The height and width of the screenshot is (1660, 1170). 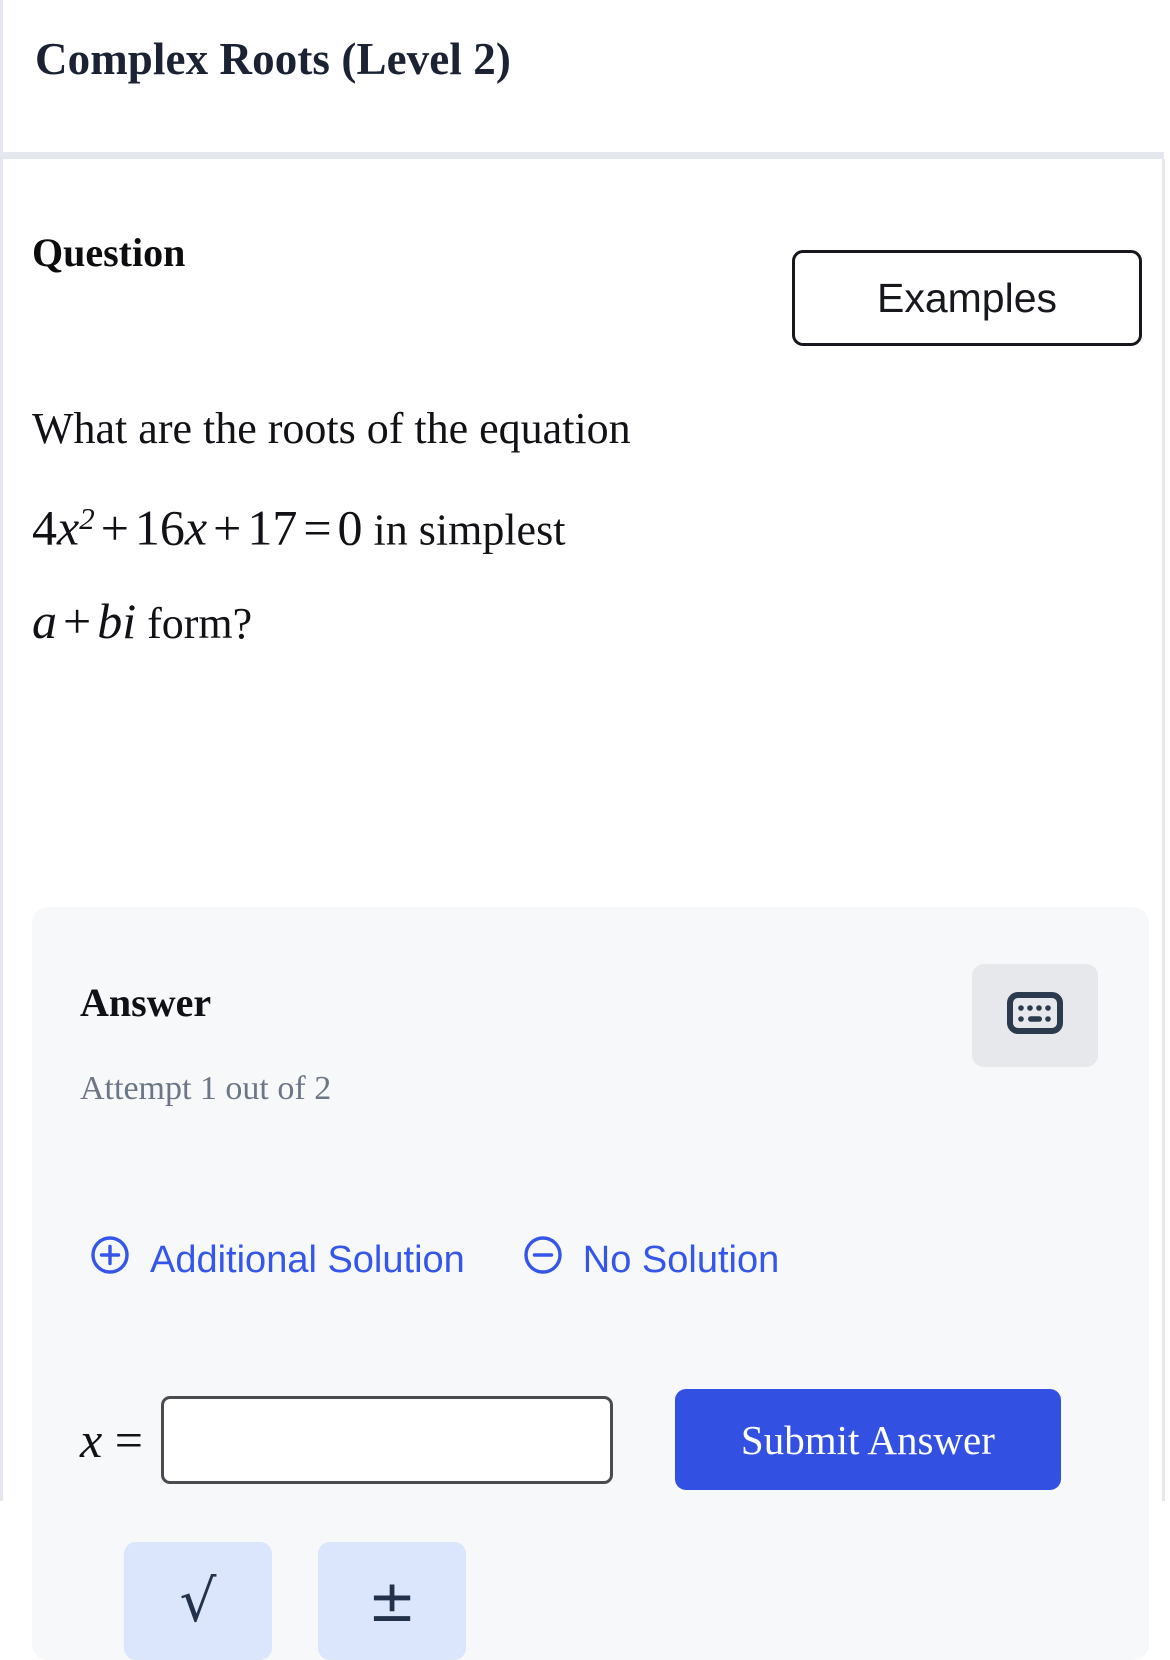 I want to click on eq-variable-x-2: x, so click(x=196, y=527).